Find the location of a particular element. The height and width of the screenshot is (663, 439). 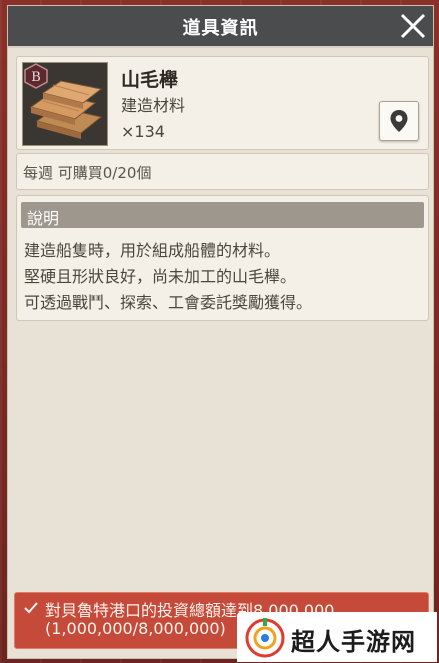

watermark-logo-icon is located at coordinates (265, 638).